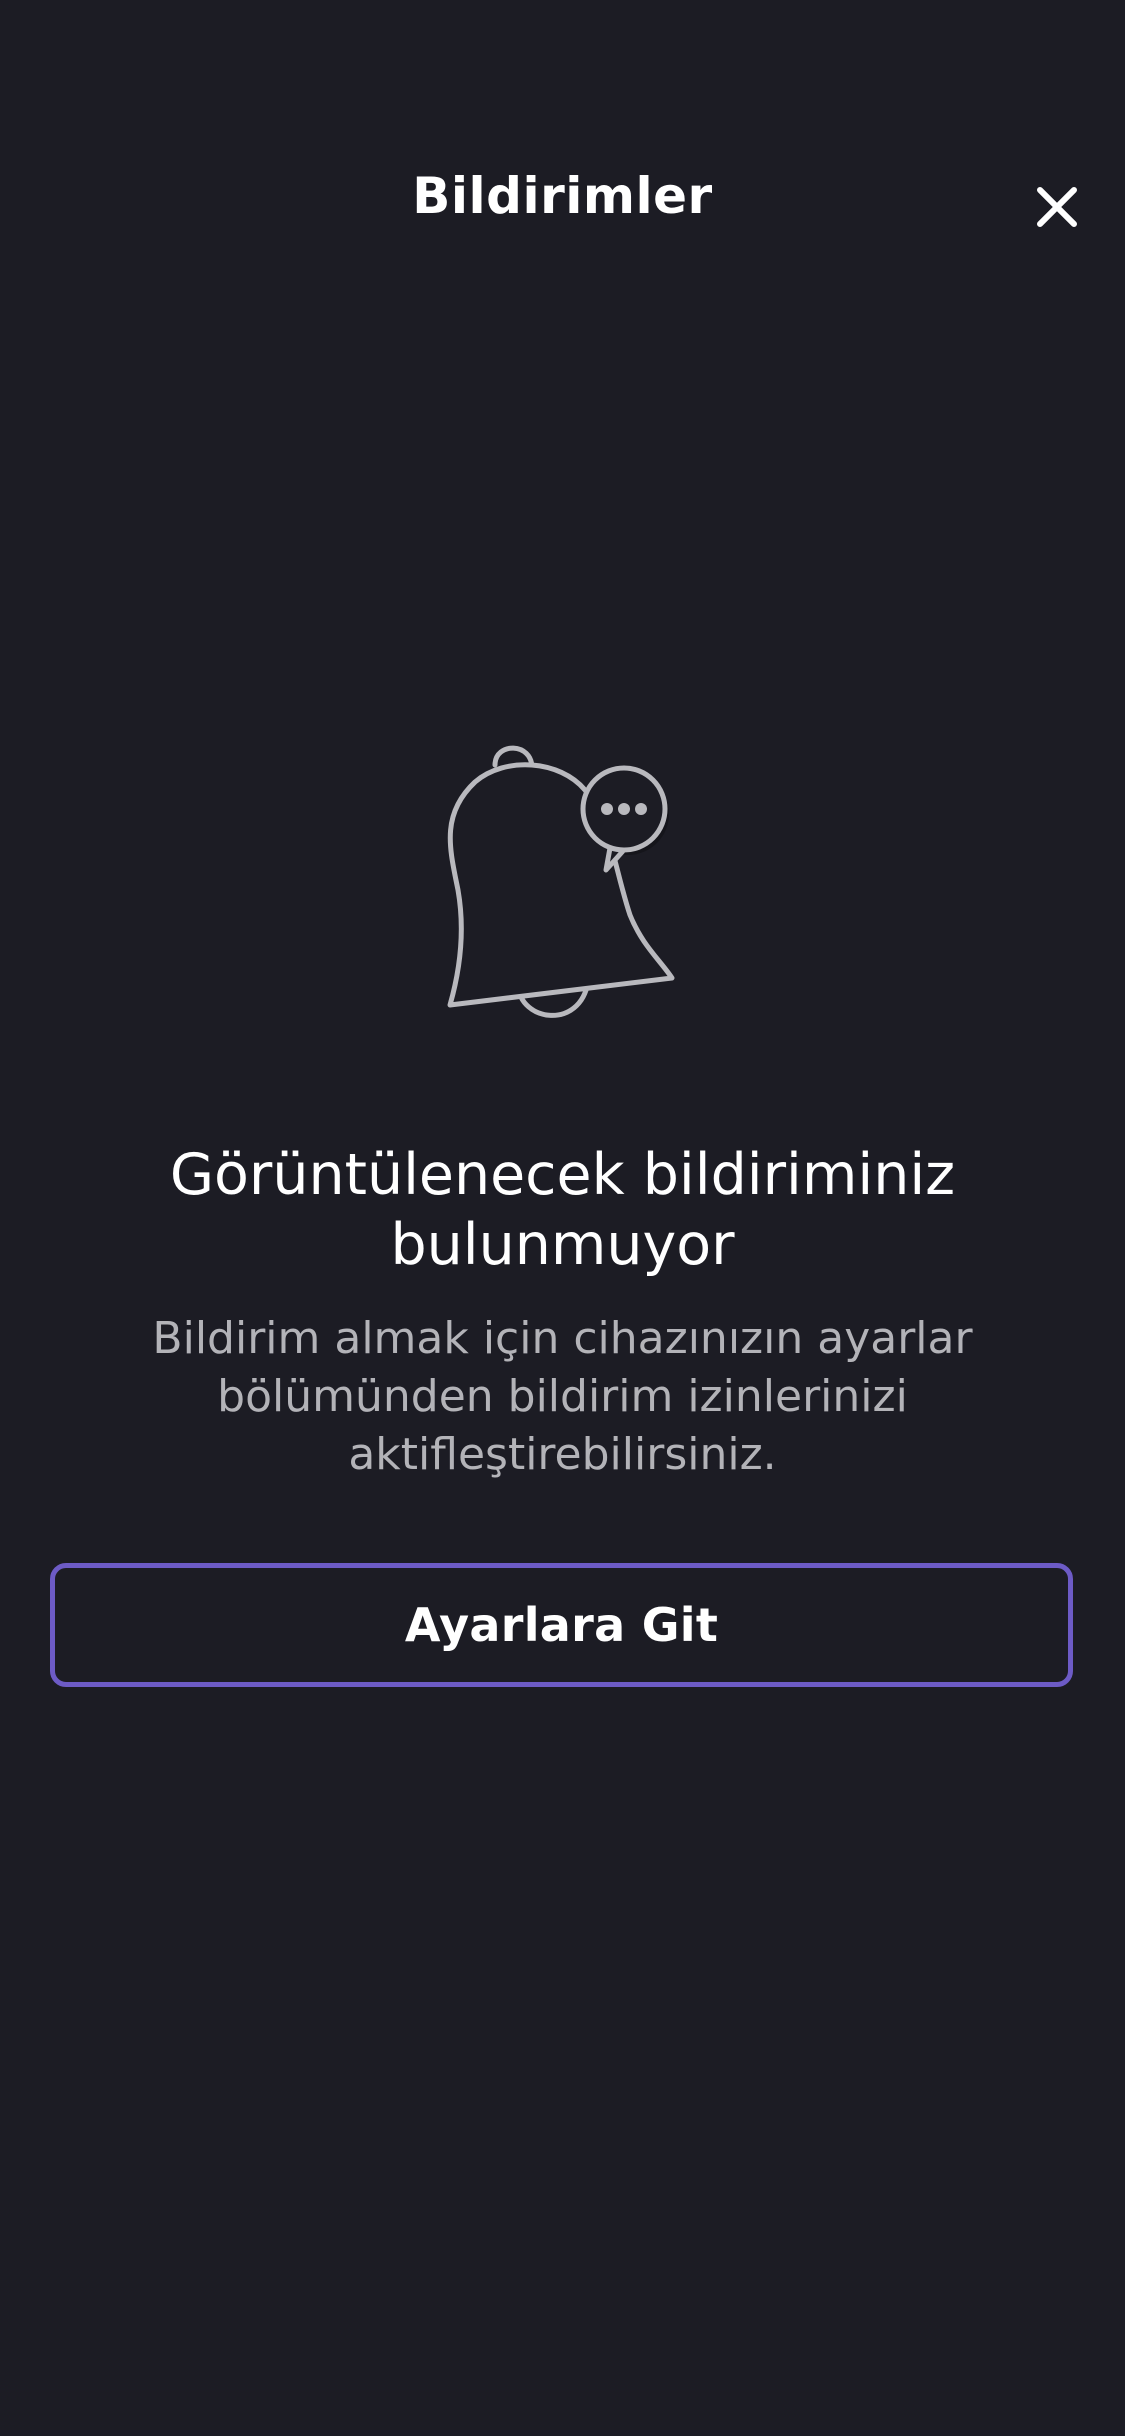 The width and height of the screenshot is (1125, 2436). Describe the element at coordinates (562, 1210) in the screenshot. I see `empty-state-title: Görüntülenecek bildiriminiz bulunmuyor` at that location.